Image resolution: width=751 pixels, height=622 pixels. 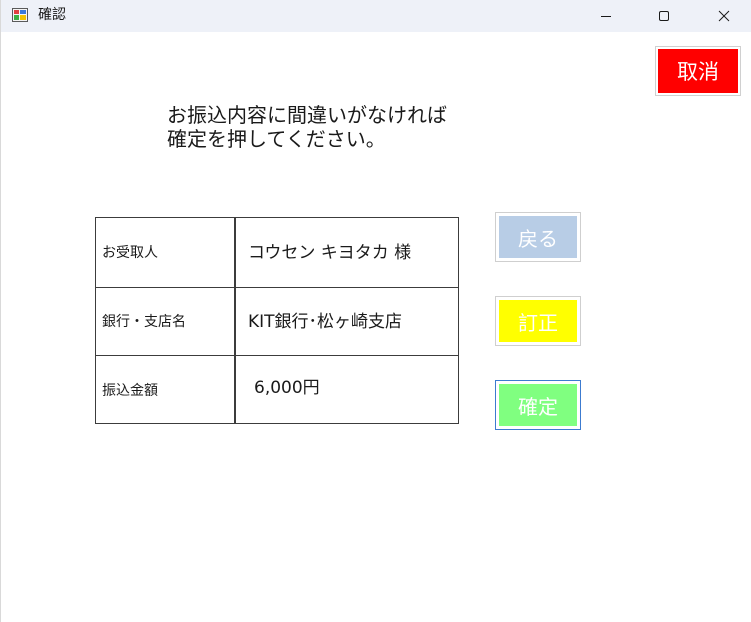 I want to click on maximize-icon, so click(x=664, y=16).